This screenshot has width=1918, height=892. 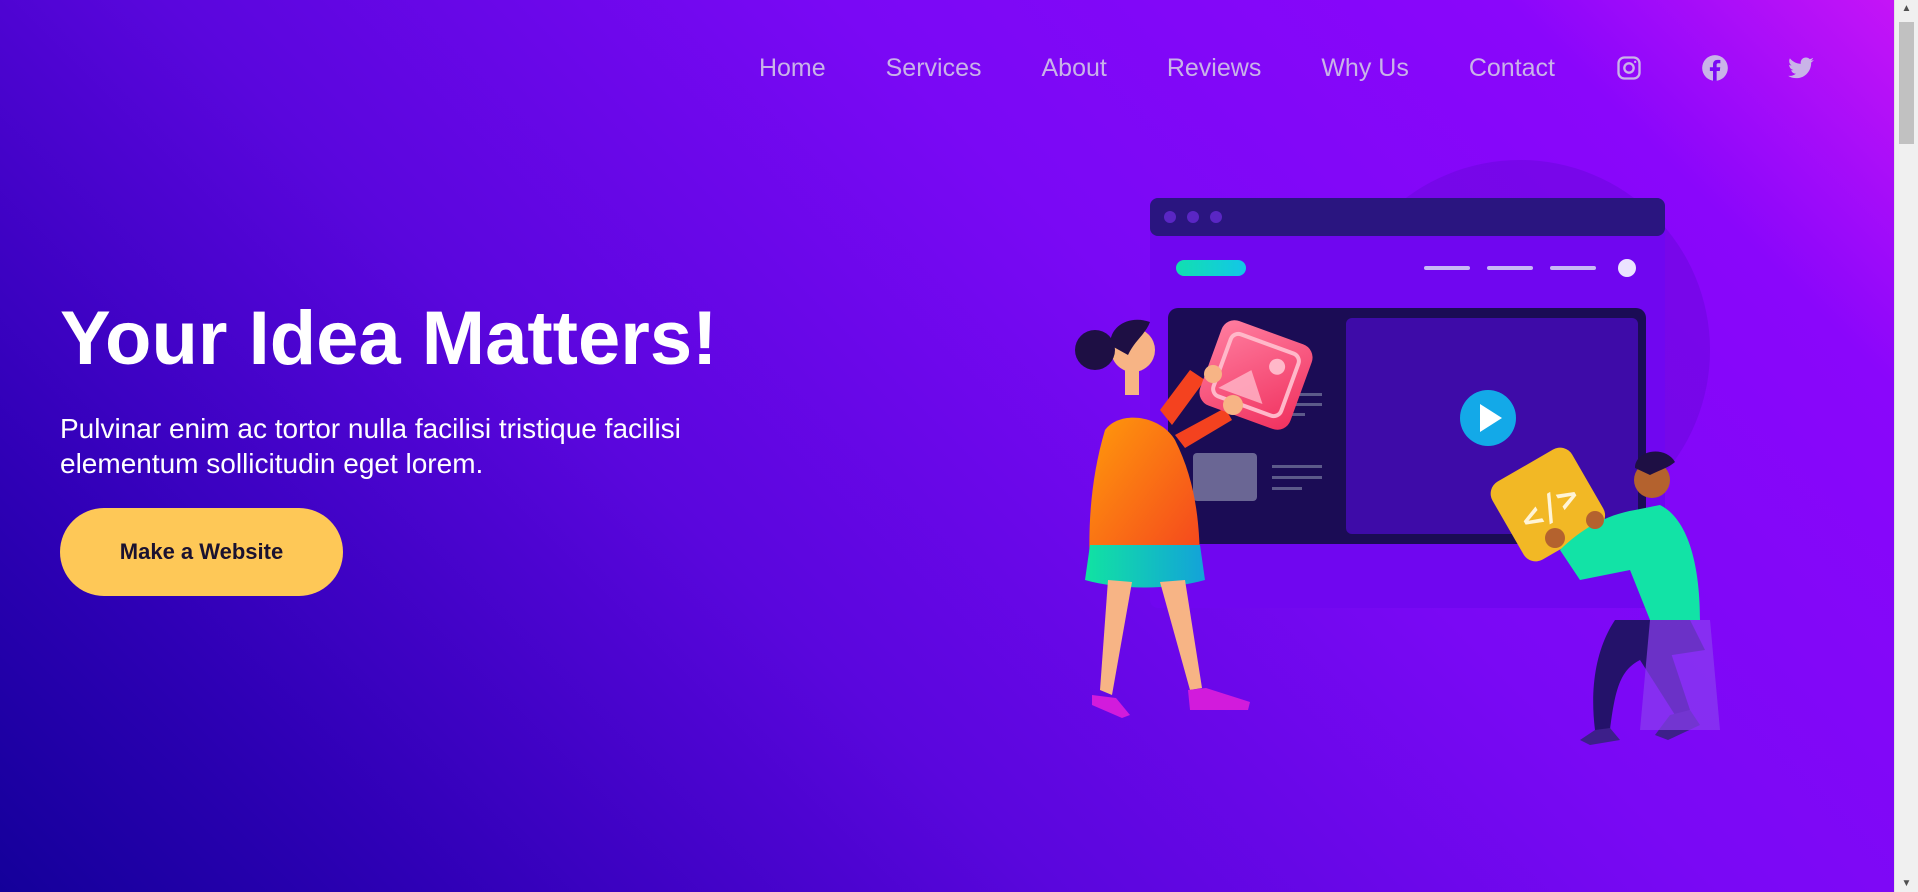 I want to click on scroll-up-arrow-icon: ▲, so click(x=1906, y=8).